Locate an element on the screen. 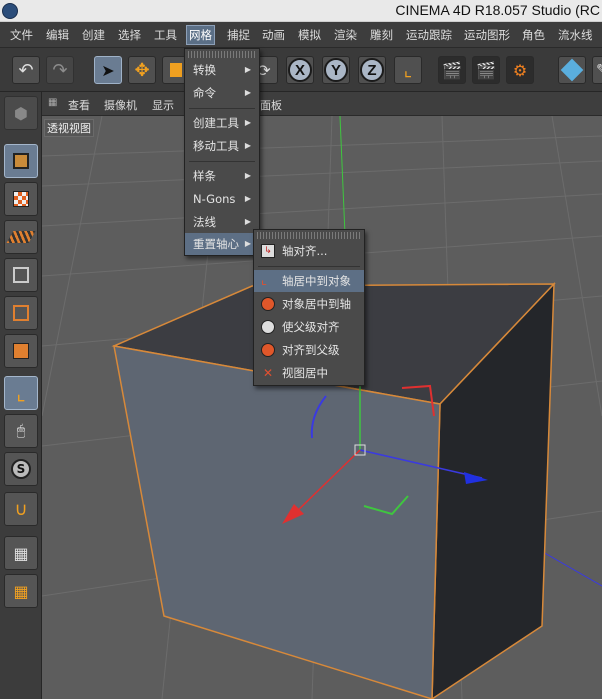 Image resolution: width=602 pixels, height=699 pixels. texture-mode-button is located at coordinates (21, 199).